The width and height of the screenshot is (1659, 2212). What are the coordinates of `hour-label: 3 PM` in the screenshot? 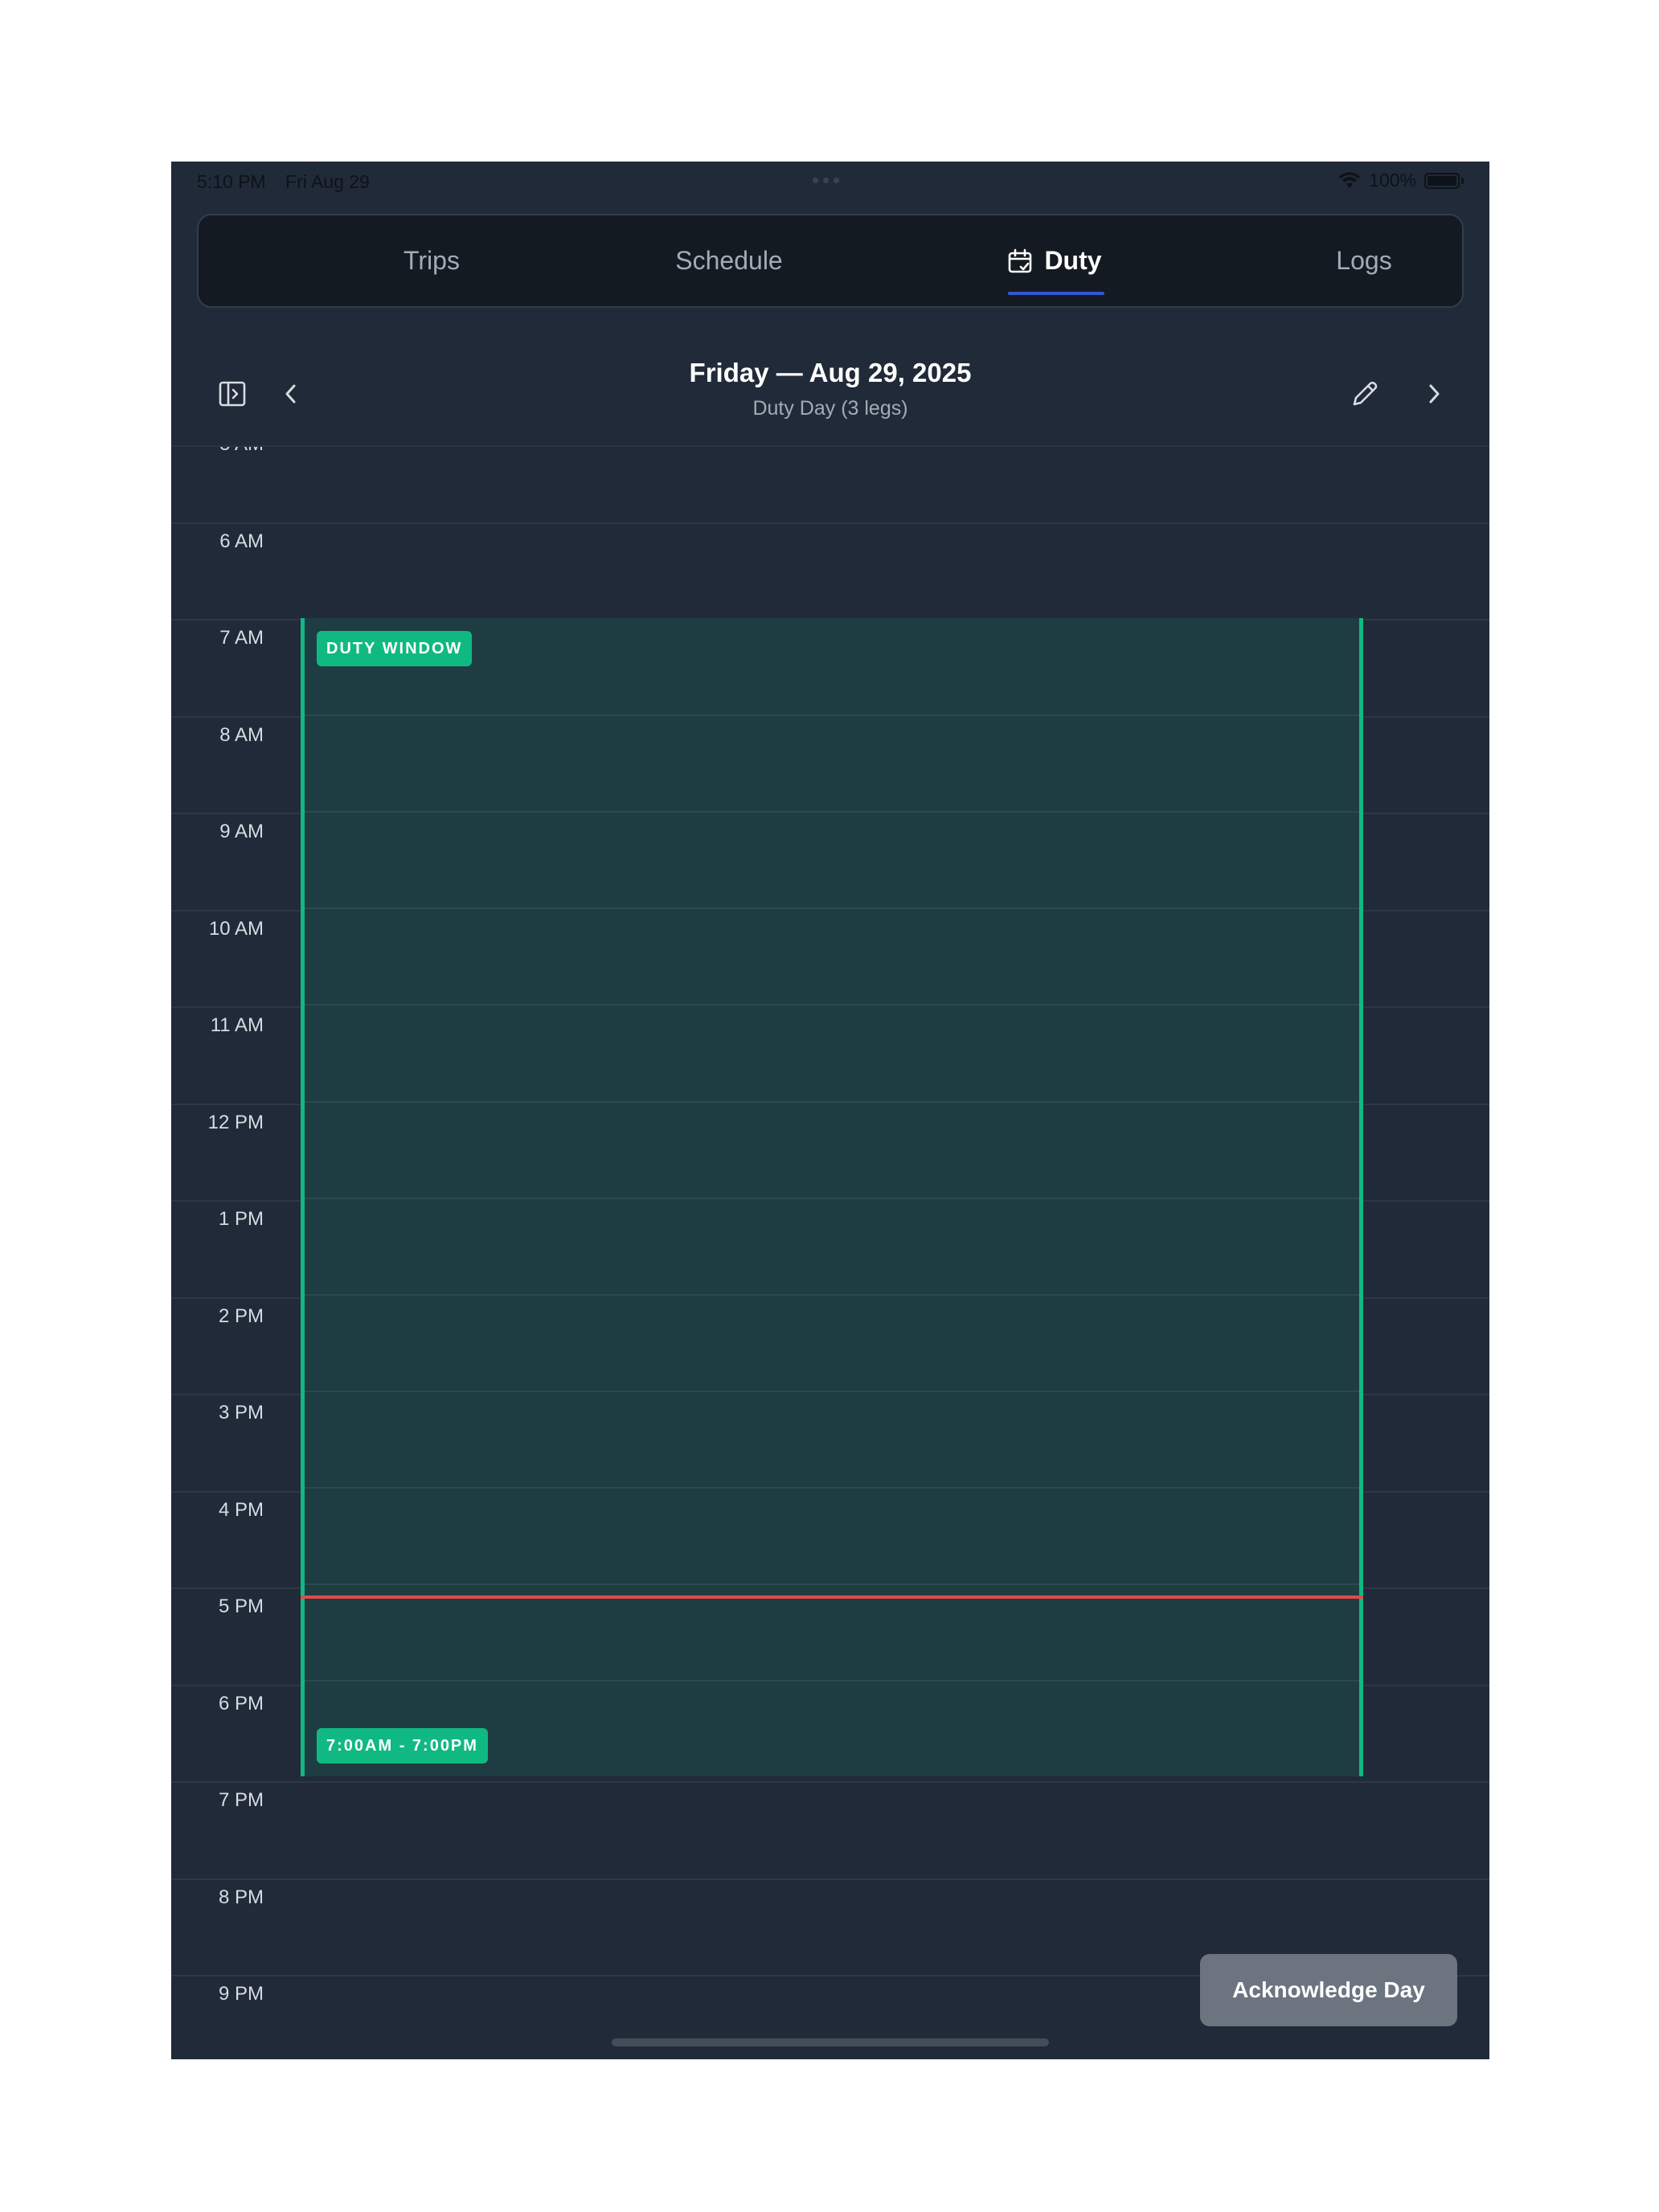 It's located at (241, 1412).